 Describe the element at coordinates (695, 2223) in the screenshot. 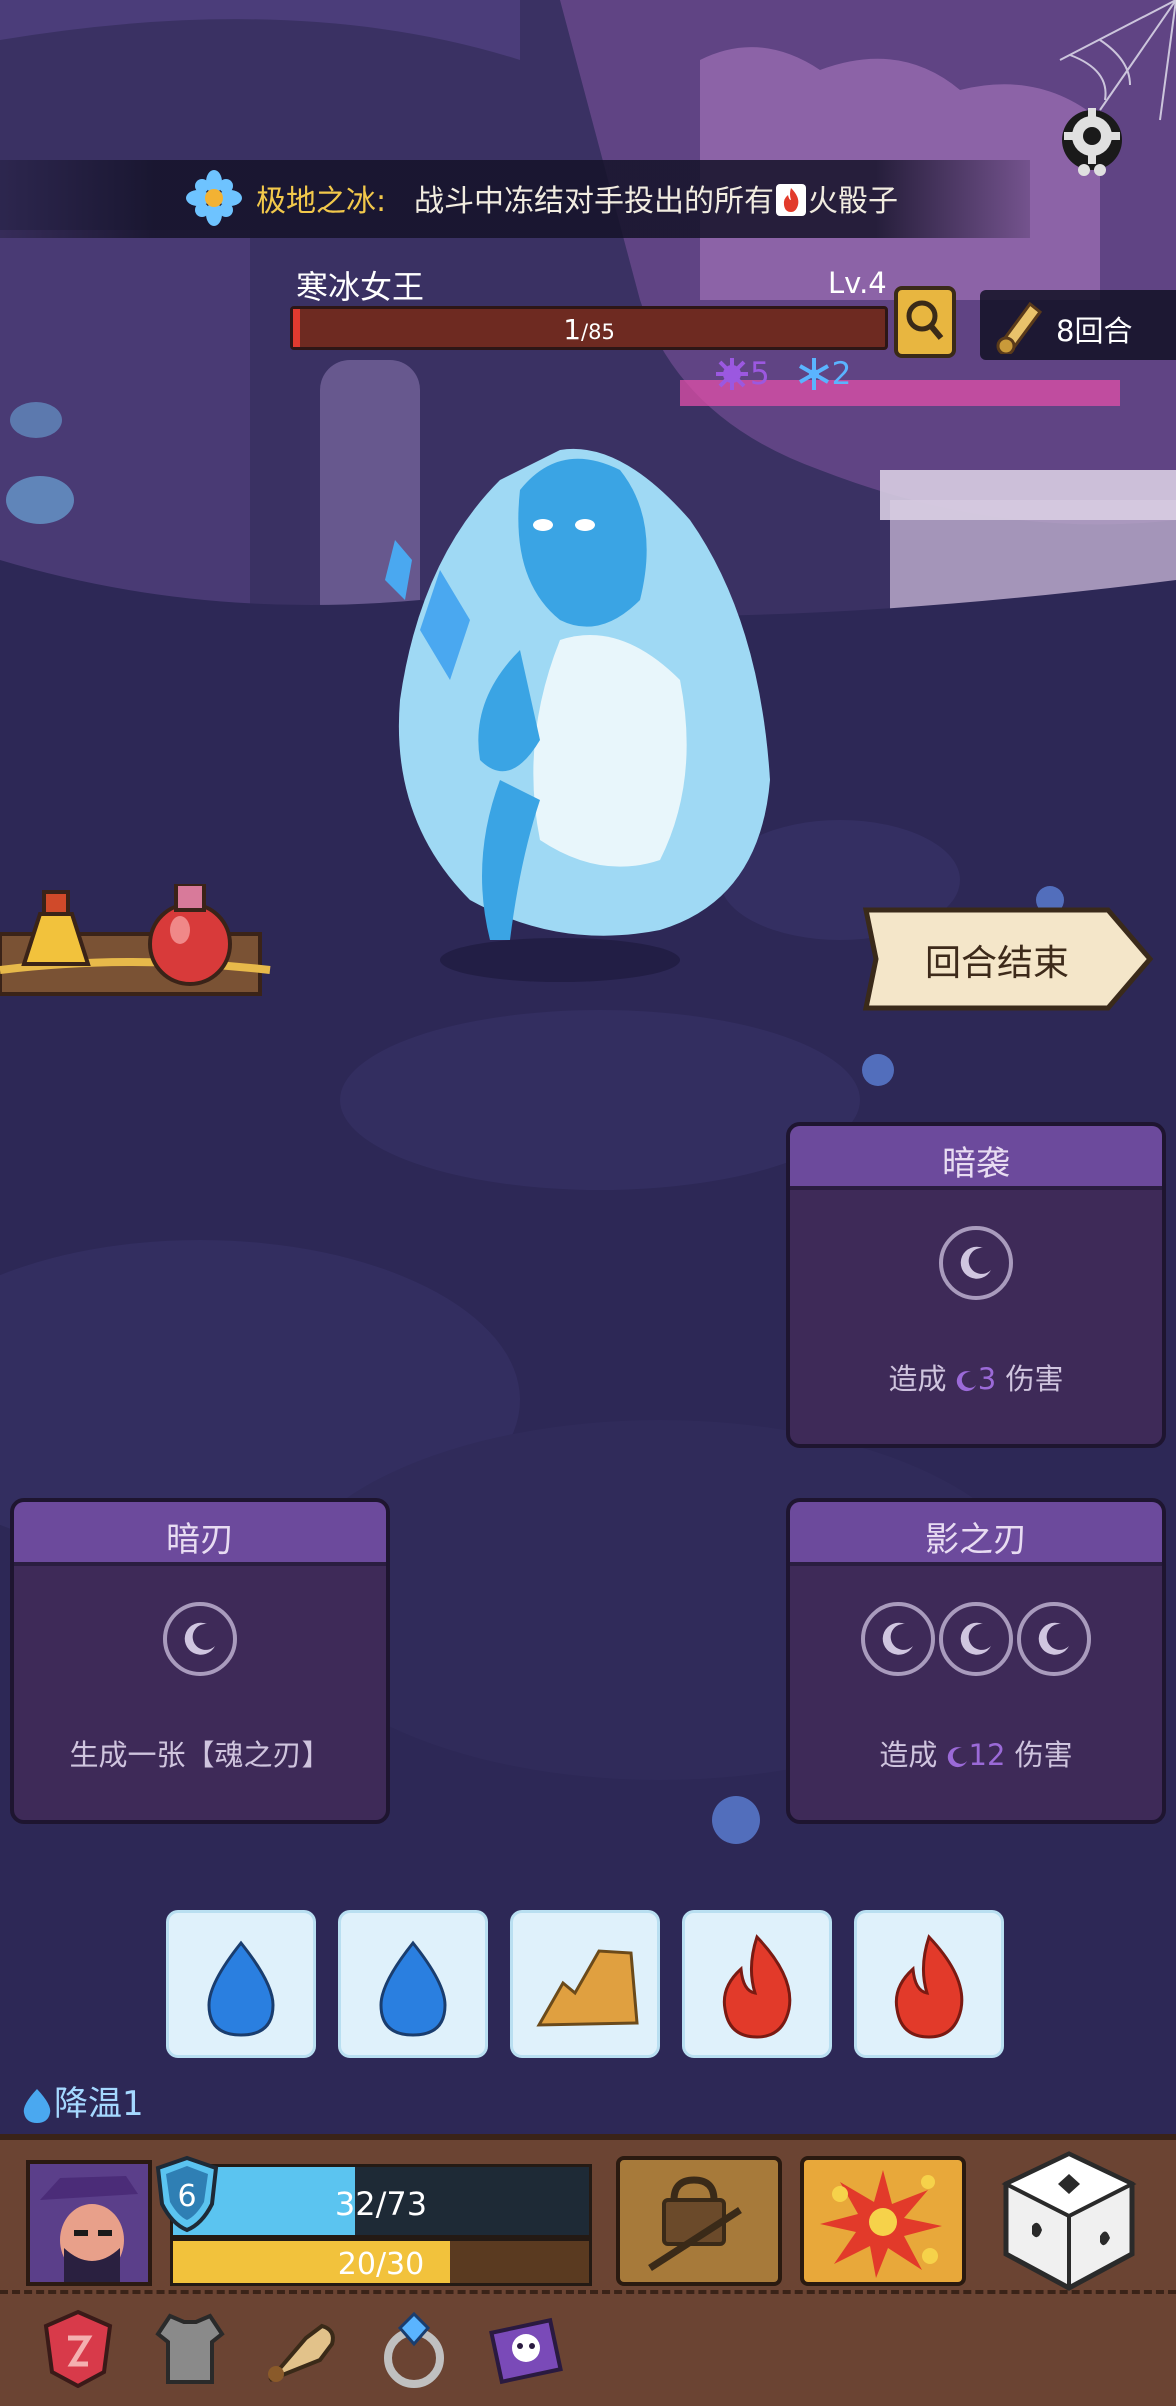

I see `lock-icon` at that location.